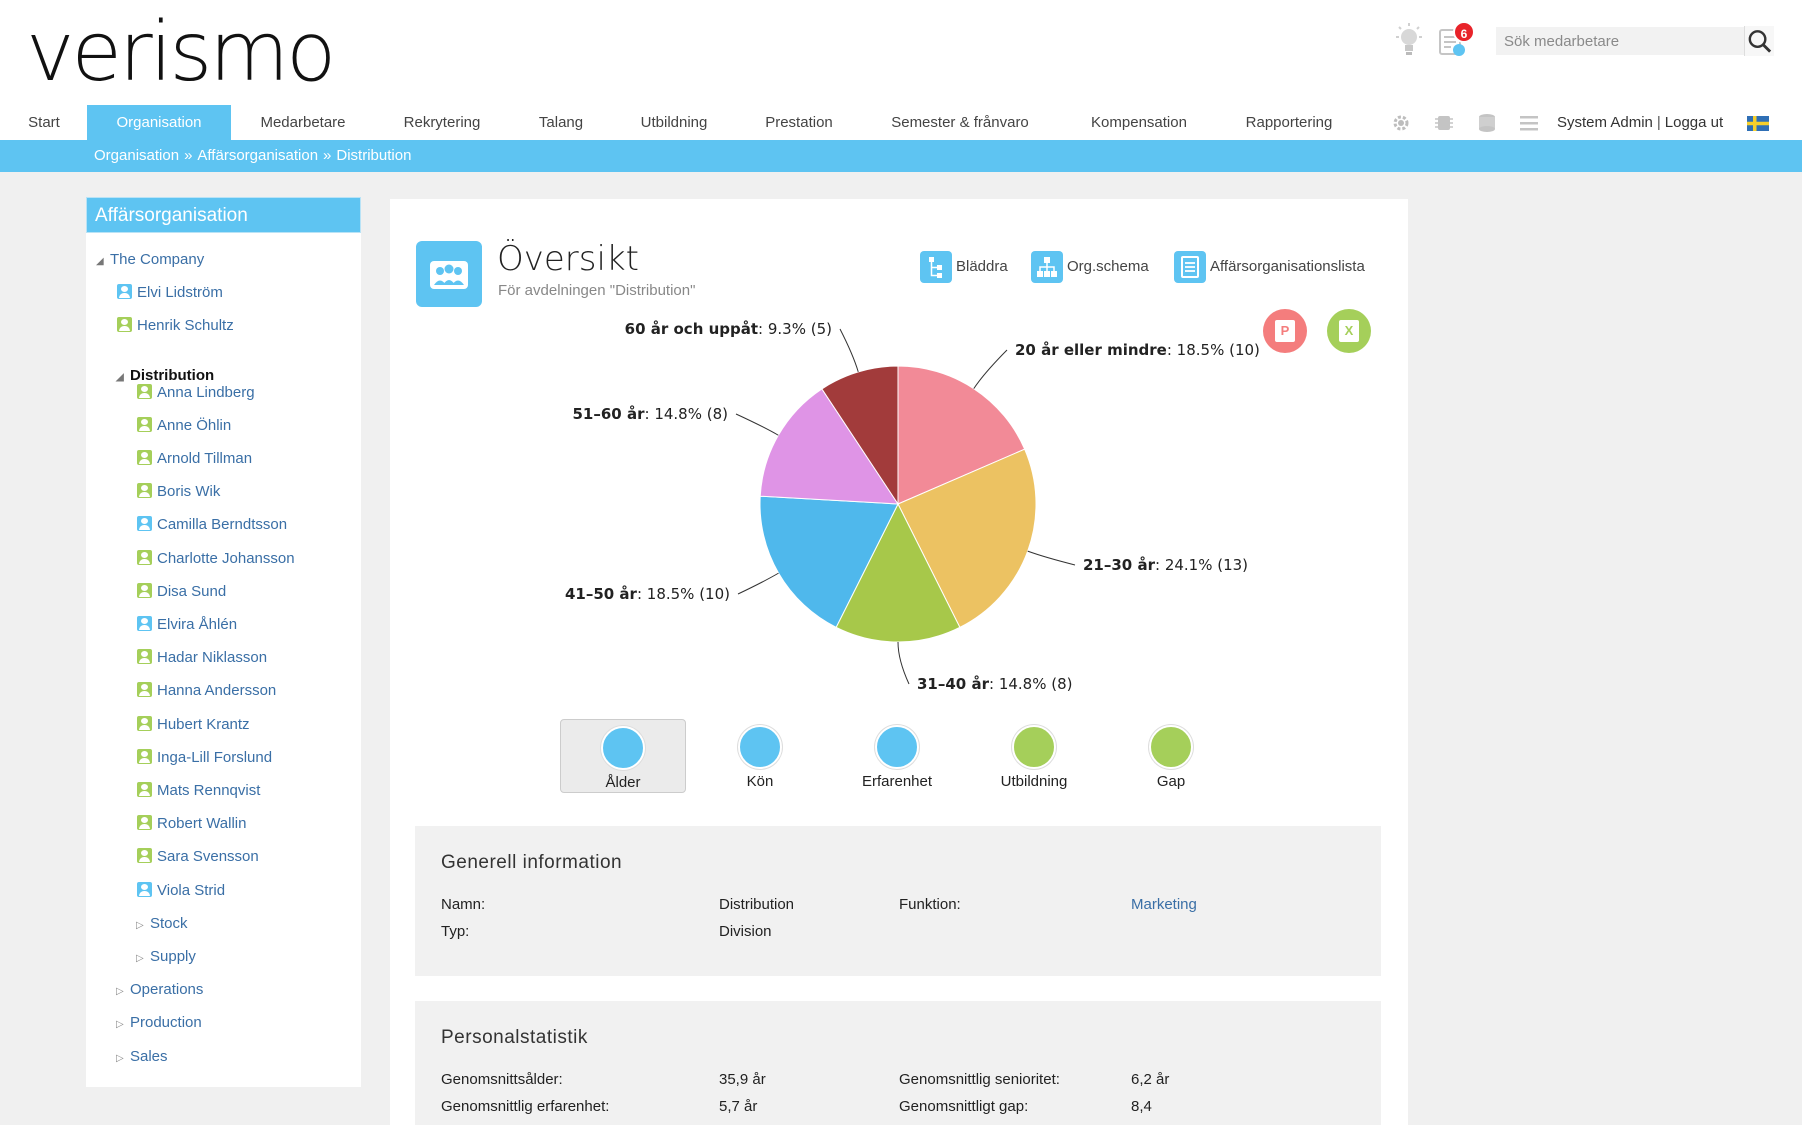 The height and width of the screenshot is (1125, 1802). What do you see at coordinates (1171, 756) in the screenshot?
I see `tab-gap: Gap` at bounding box center [1171, 756].